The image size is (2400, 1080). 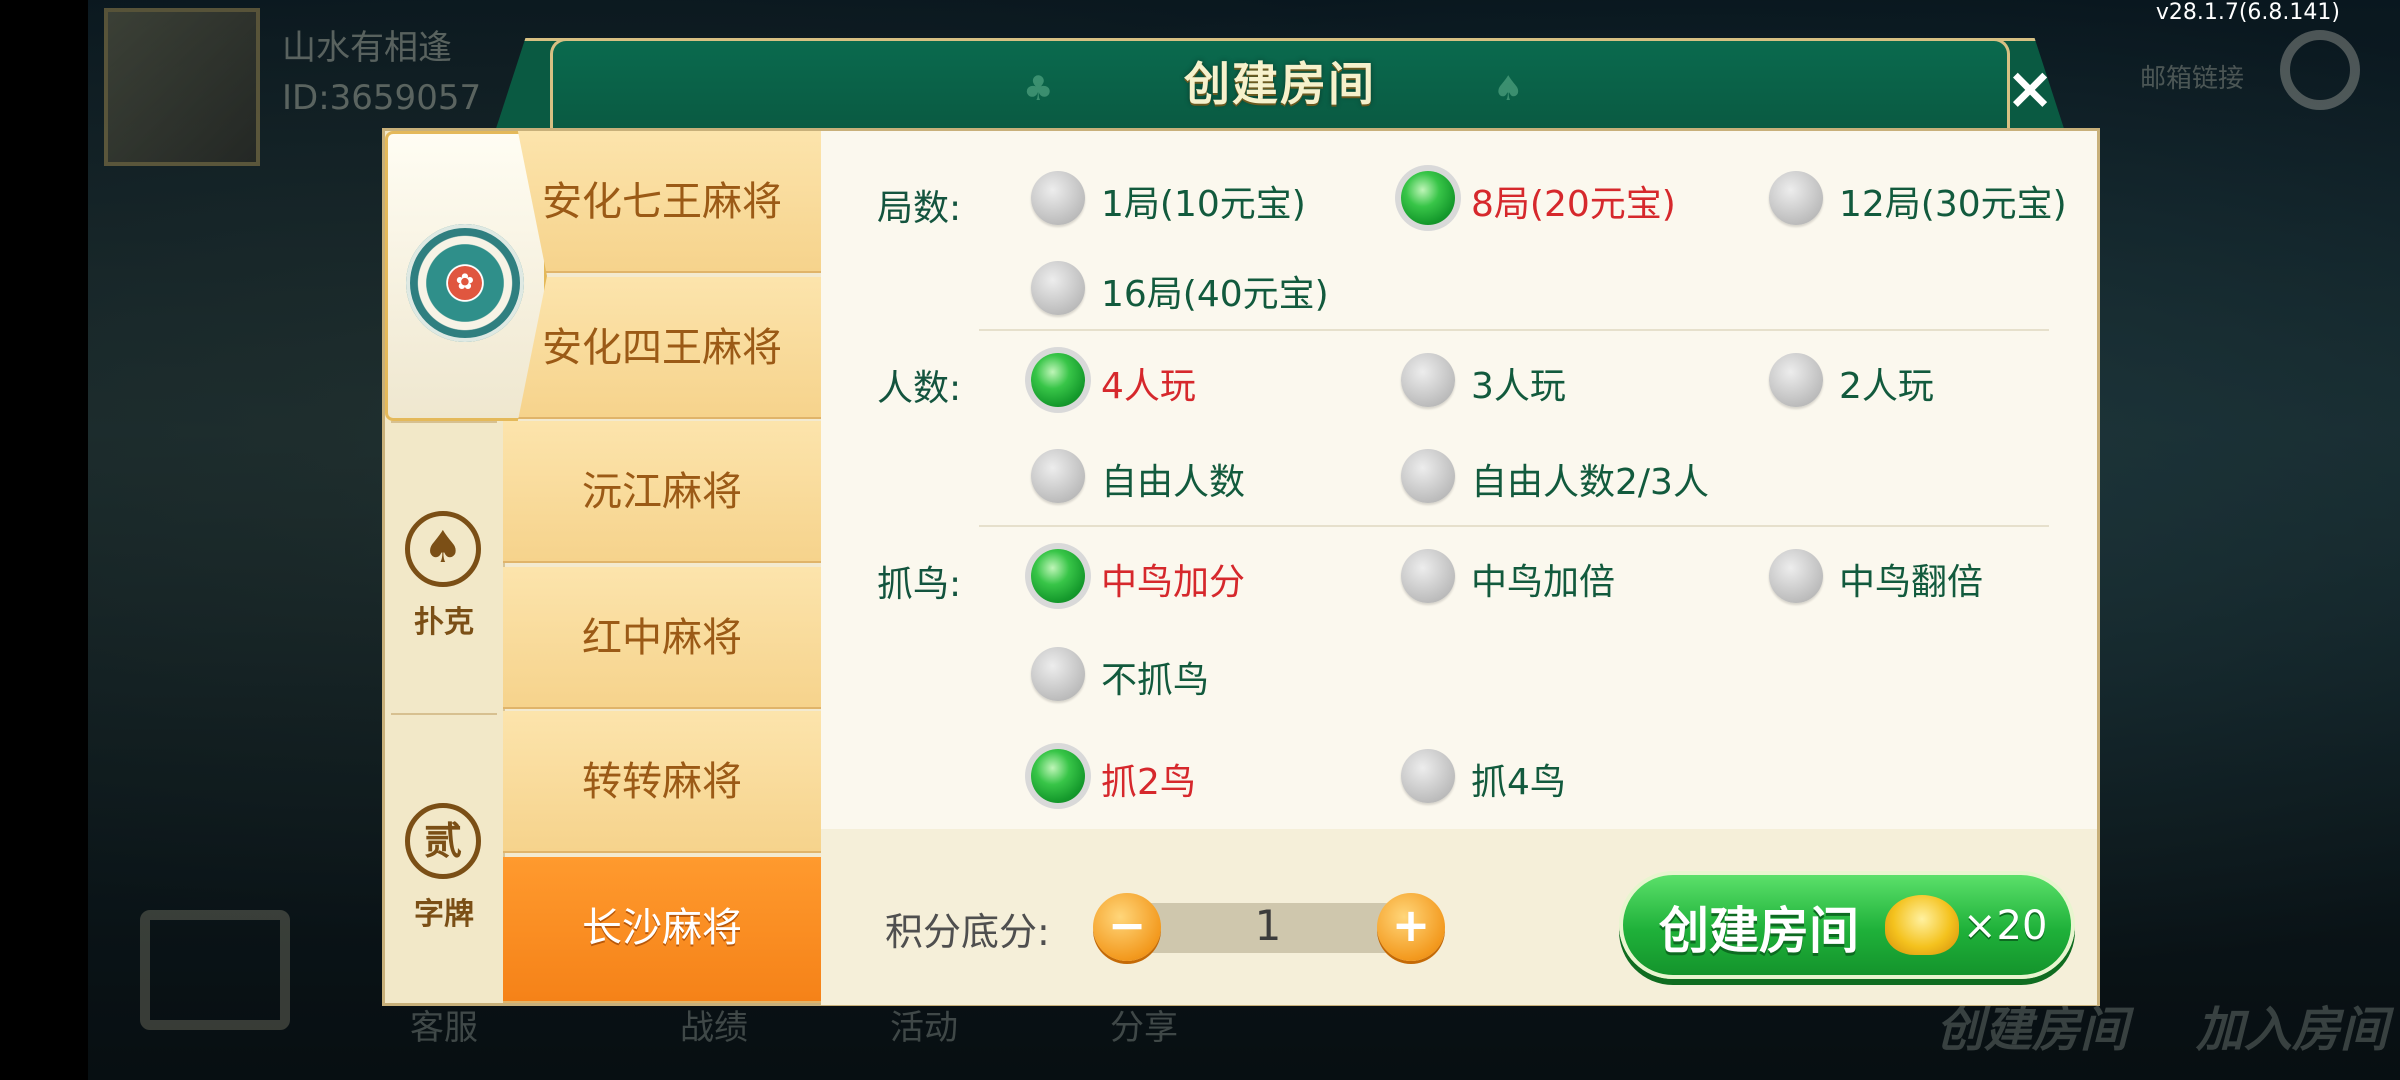 I want to click on dialog-title: 创建房间, so click(x=1280, y=84).